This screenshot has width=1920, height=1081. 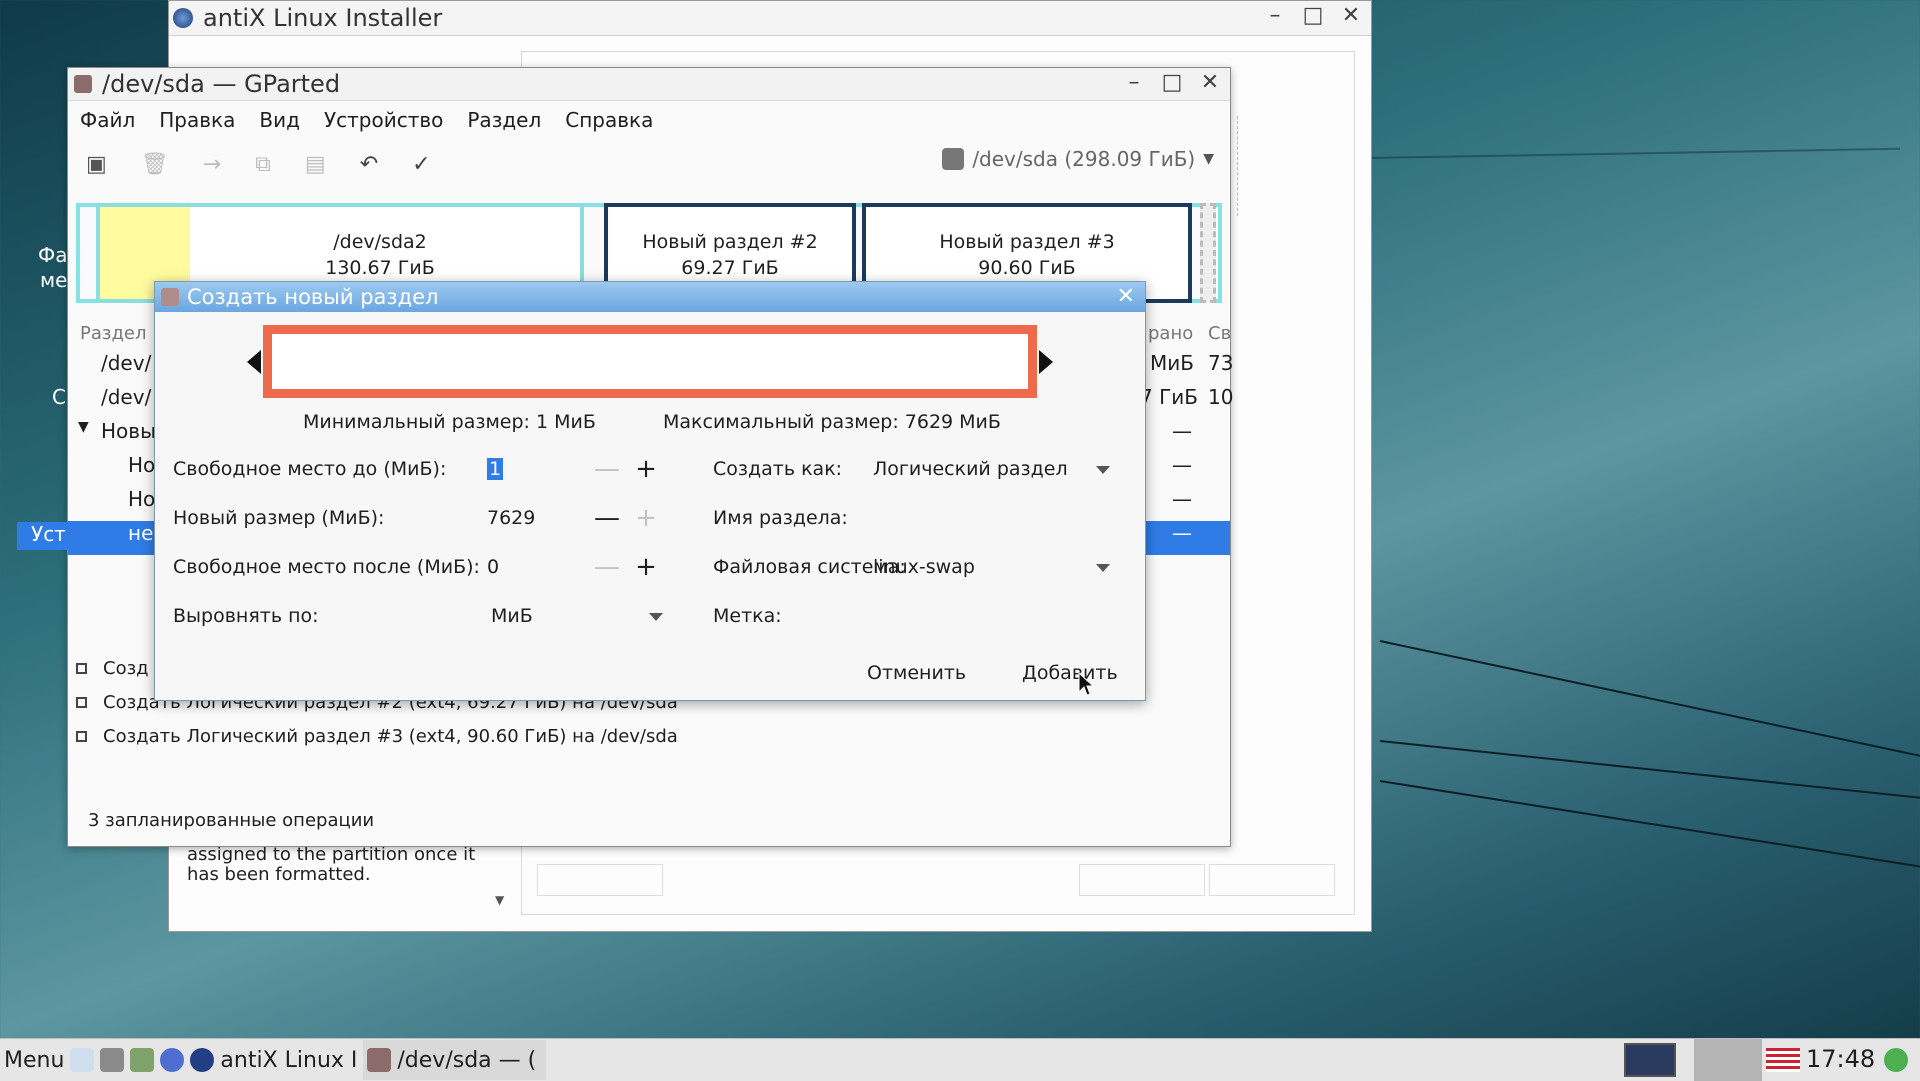 I want to click on menu-device: Устройство, so click(x=383, y=120).